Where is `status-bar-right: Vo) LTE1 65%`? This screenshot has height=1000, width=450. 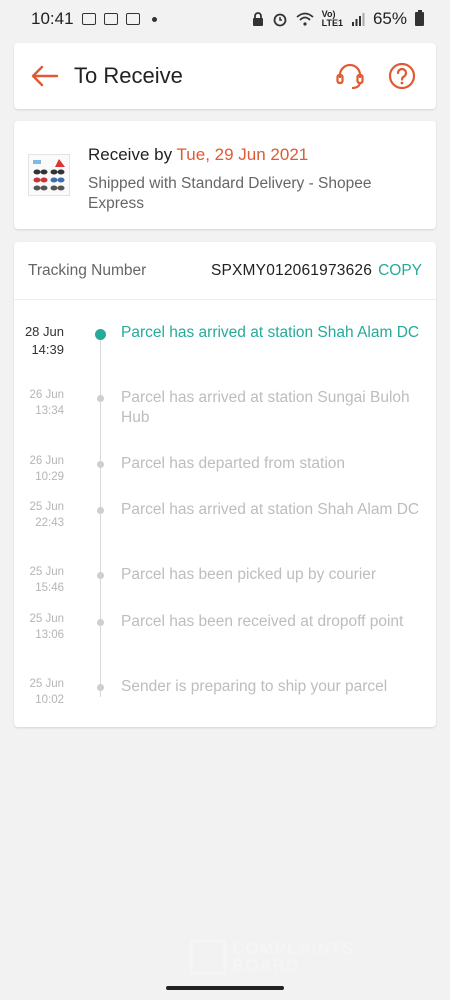 status-bar-right: Vo) LTE1 65% is located at coordinates (338, 19).